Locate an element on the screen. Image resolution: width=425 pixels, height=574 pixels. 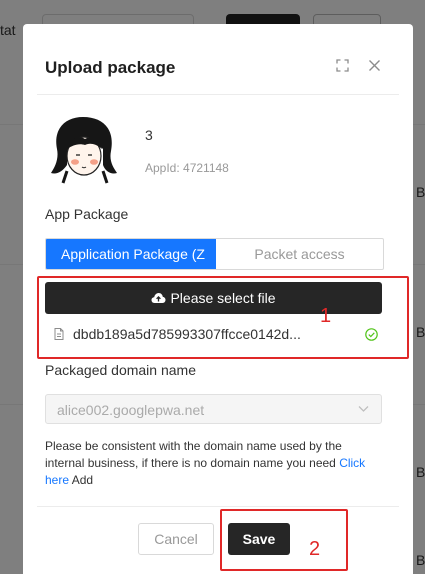
cancel-button: Cancel is located at coordinates (176, 539).